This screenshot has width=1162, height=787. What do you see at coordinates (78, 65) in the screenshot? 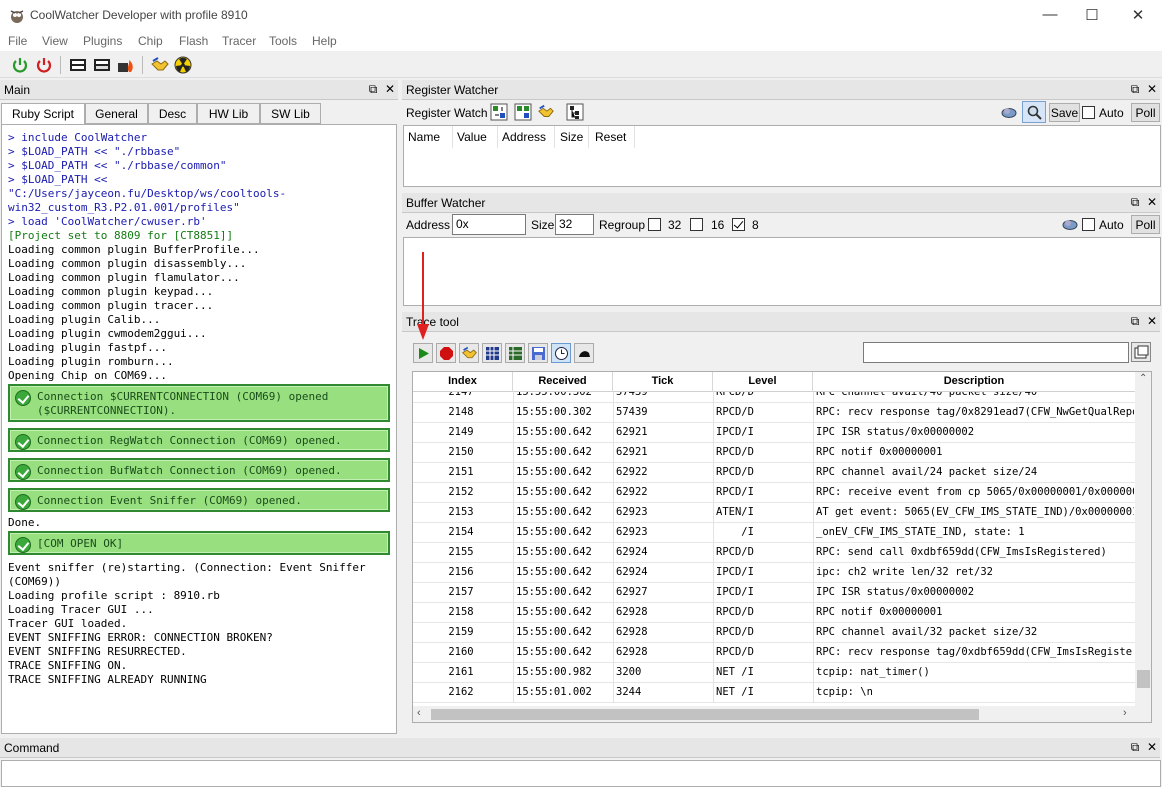
I see `load-ram-icon` at bounding box center [78, 65].